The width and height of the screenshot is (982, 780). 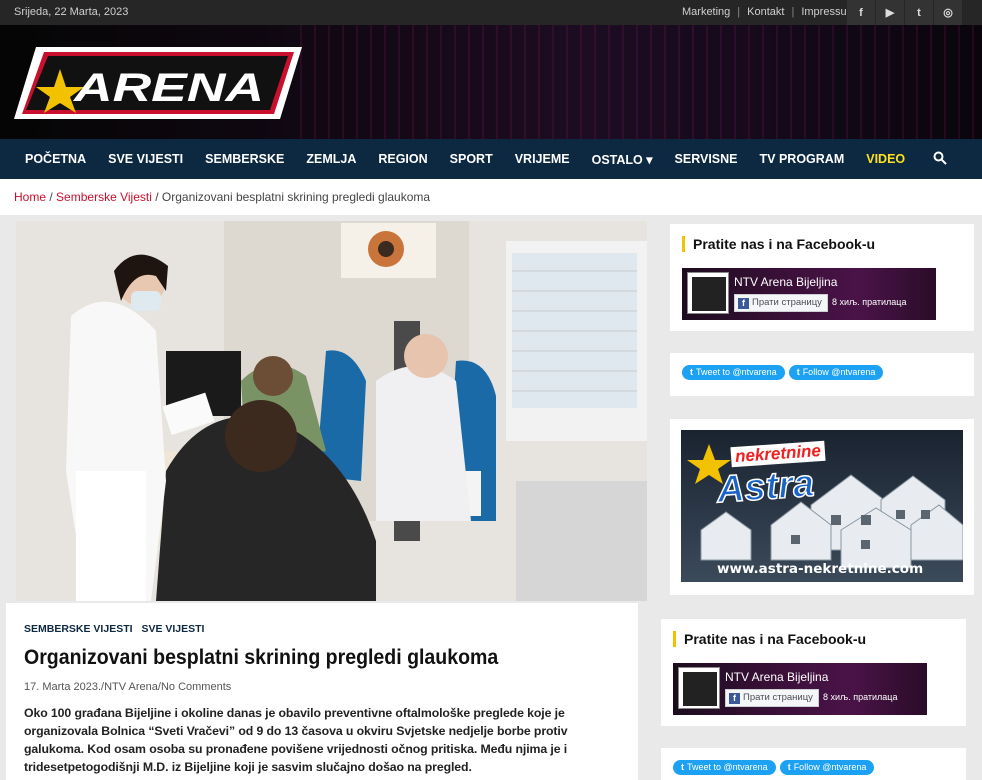 I want to click on category-semberske-vijesti: SEMBERSKE VIJESTI, so click(x=78, y=629).